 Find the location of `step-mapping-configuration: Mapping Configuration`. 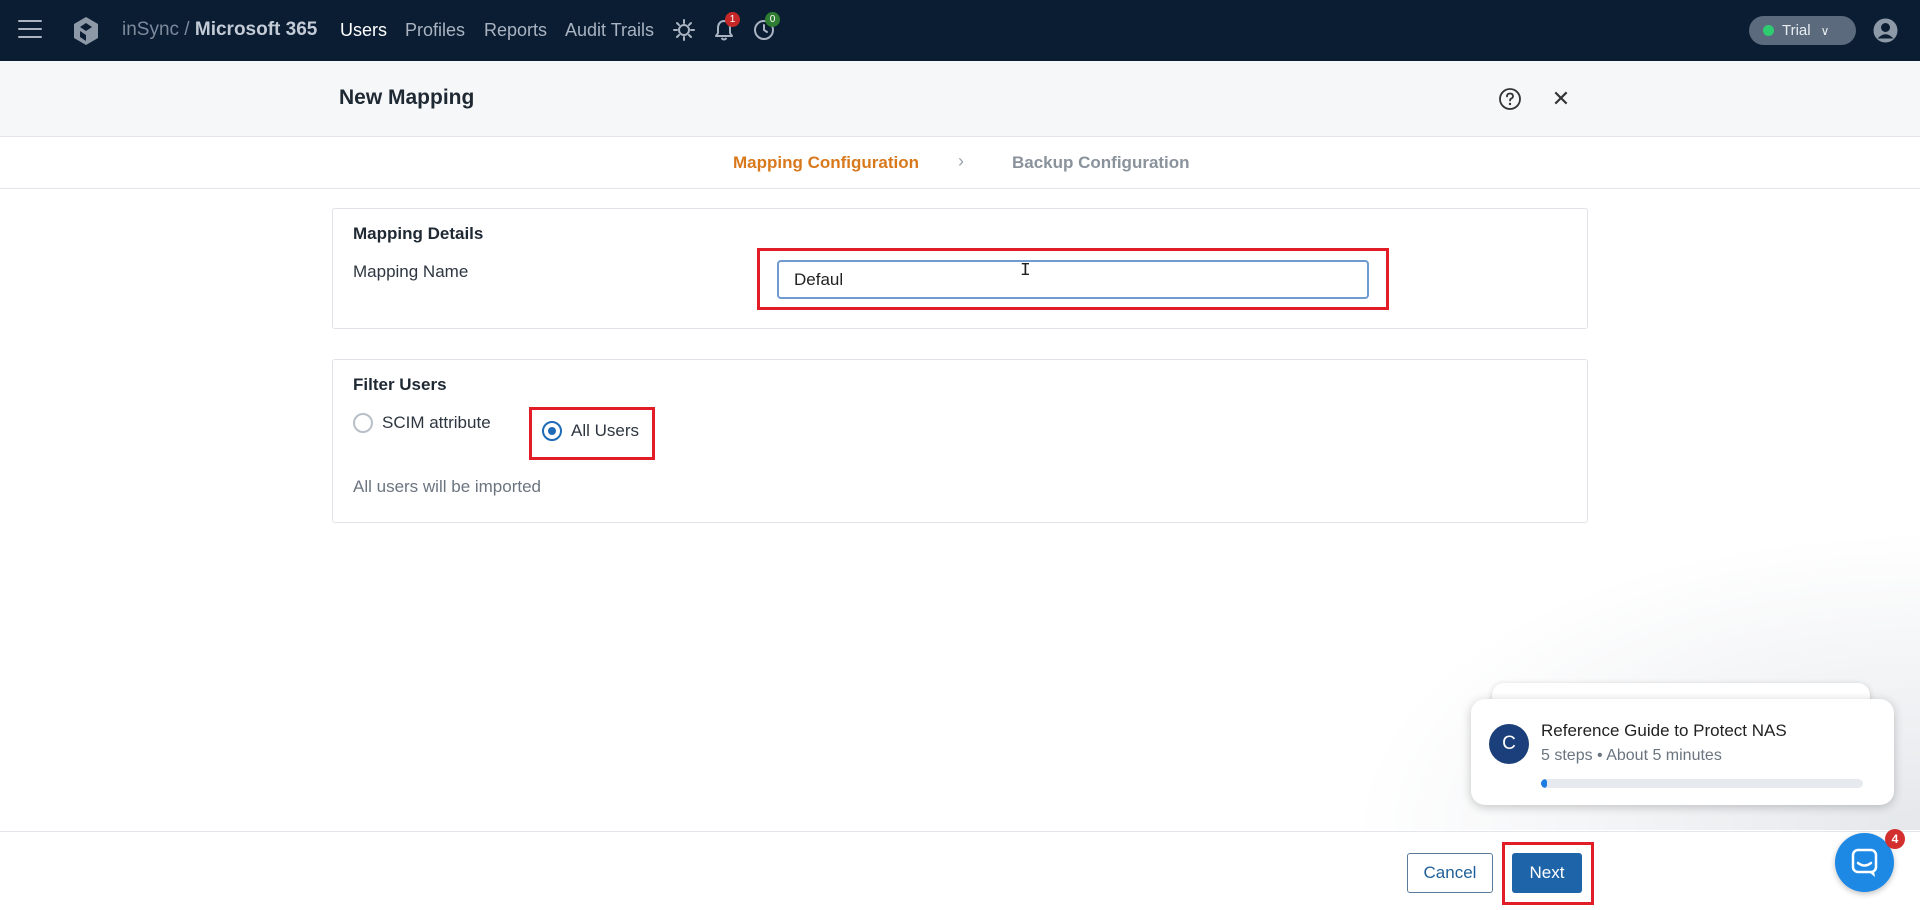

step-mapping-configuration: Mapping Configuration is located at coordinates (826, 163).